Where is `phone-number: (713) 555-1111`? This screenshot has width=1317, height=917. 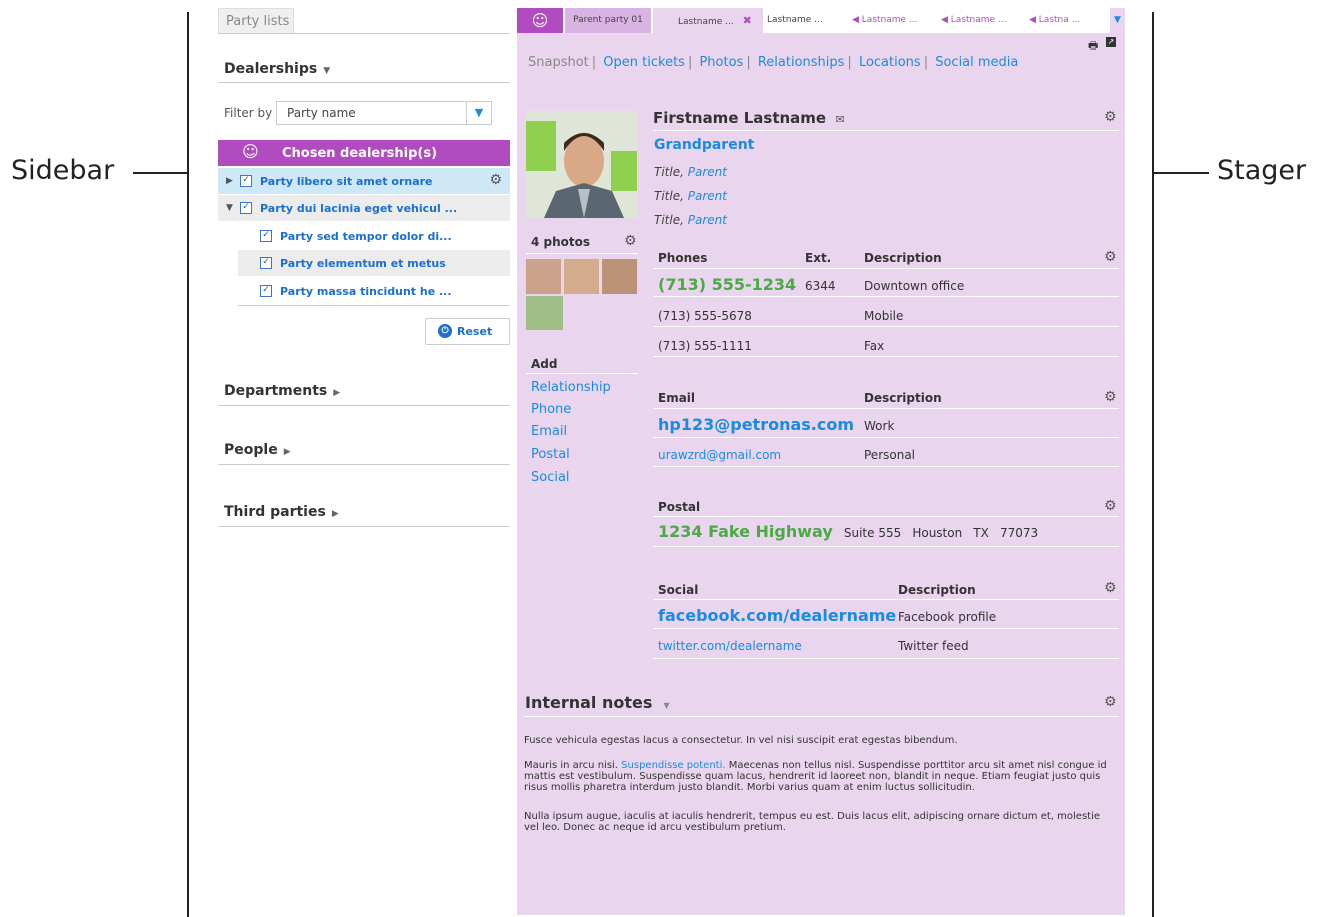
phone-number: (713) 555-1111 is located at coordinates (705, 346).